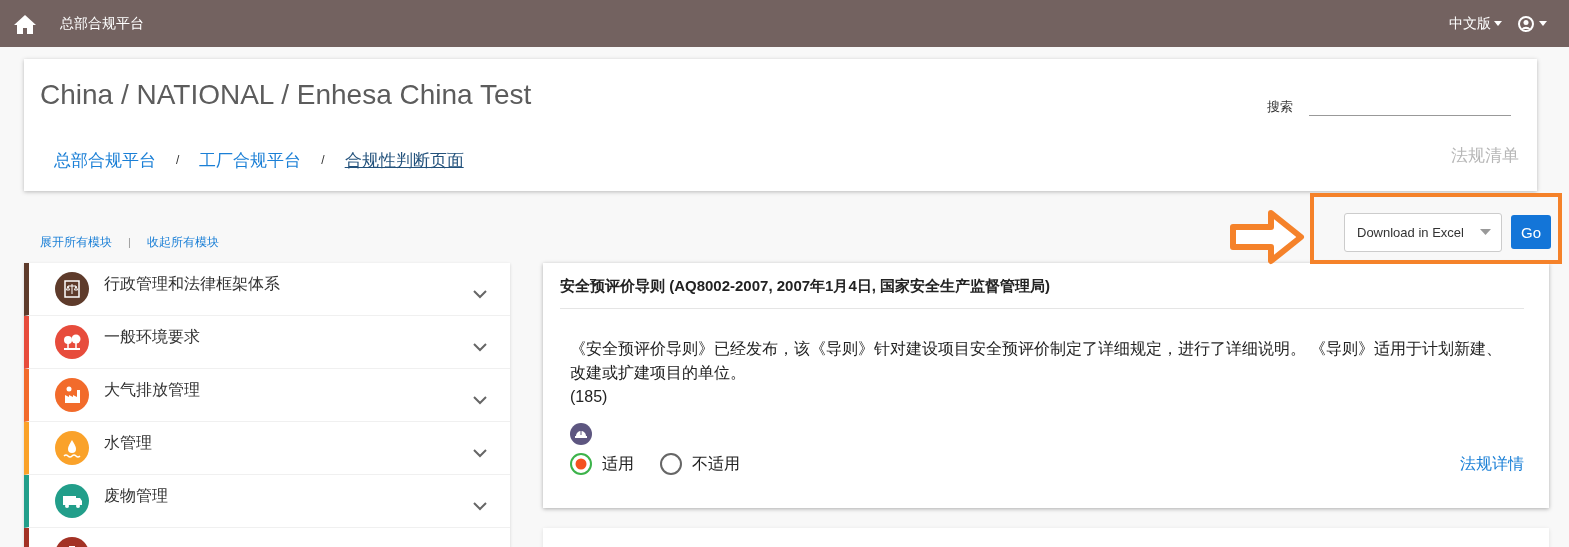 The width and height of the screenshot is (1569, 547). I want to click on expand-all-link: 展开所有模块, so click(76, 242).